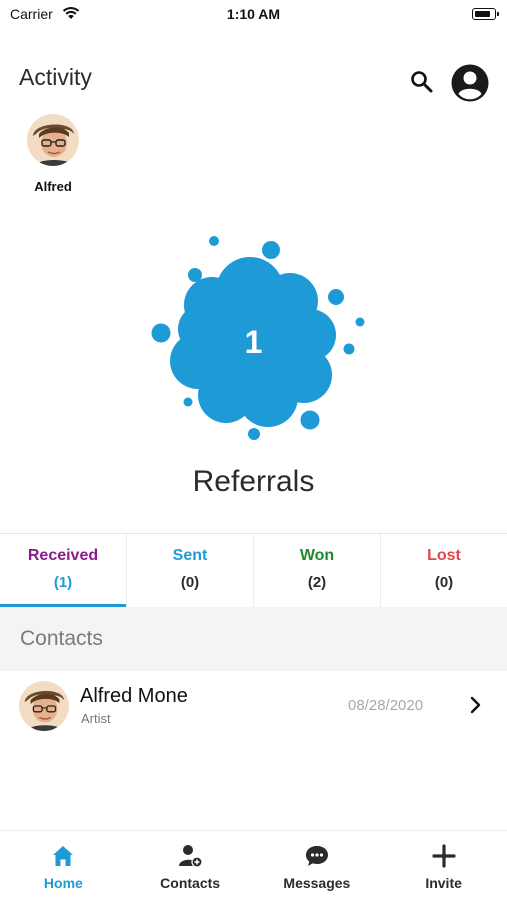 The height and width of the screenshot is (900, 507). Describe the element at coordinates (190, 582) in the screenshot. I see `tab-sent-count: (0)` at that location.